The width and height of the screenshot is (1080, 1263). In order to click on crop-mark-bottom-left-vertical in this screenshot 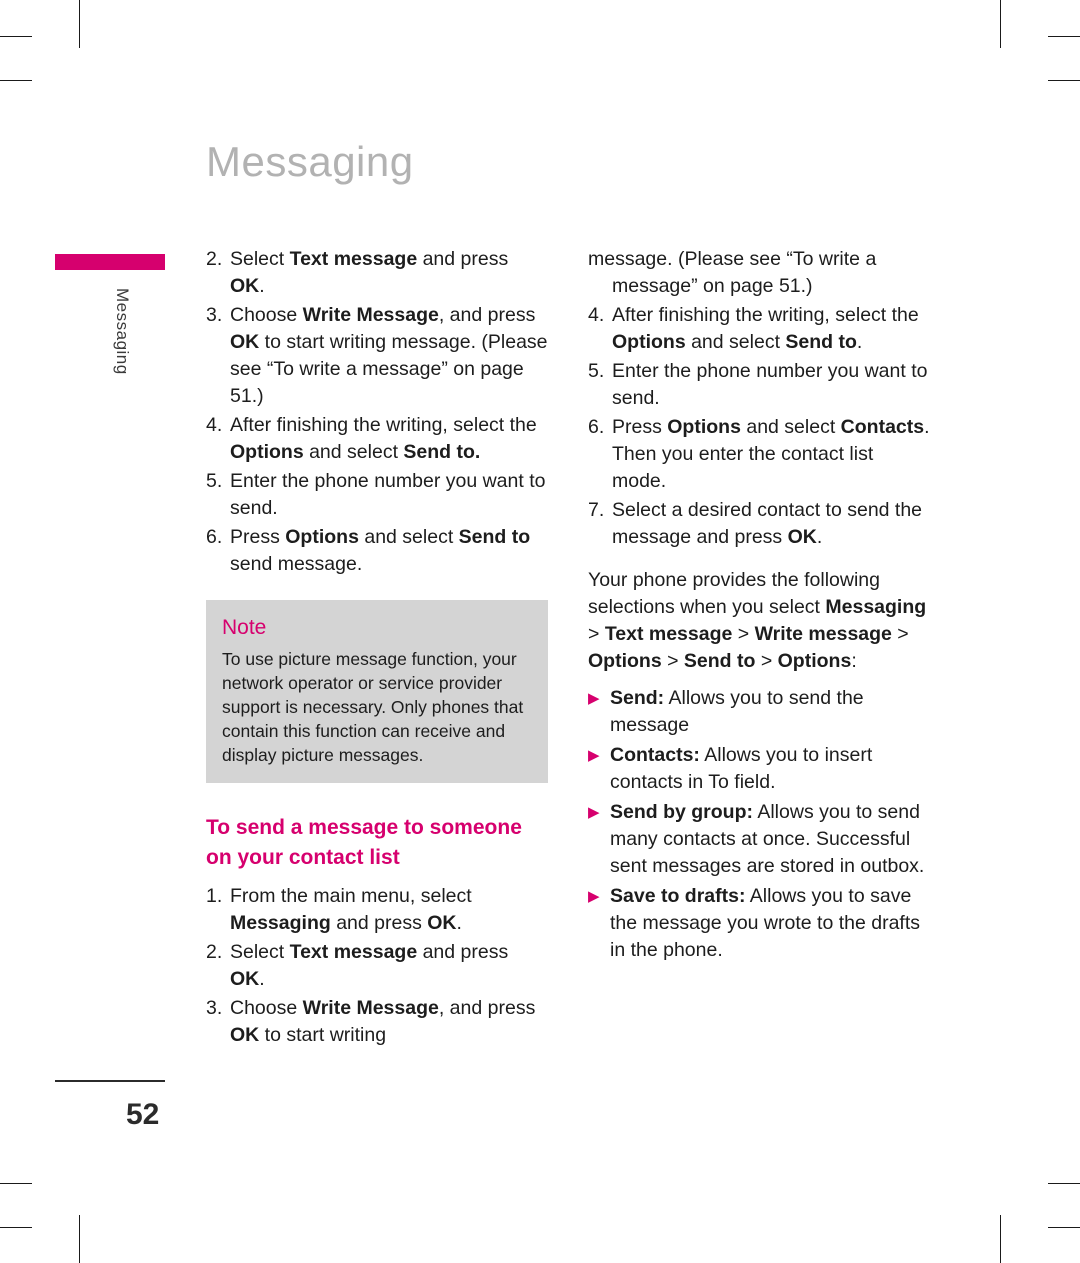, I will do `click(79, 1239)`.